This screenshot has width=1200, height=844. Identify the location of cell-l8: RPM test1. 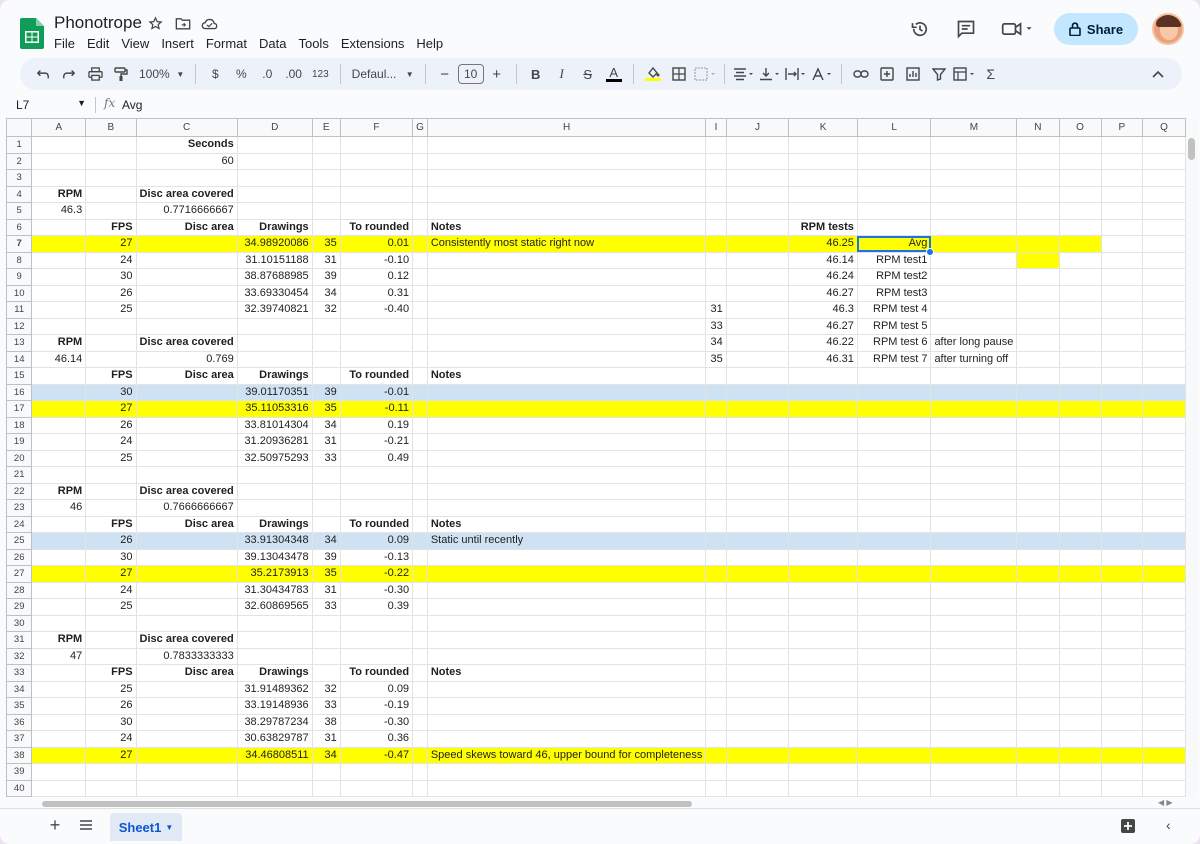
(894, 260).